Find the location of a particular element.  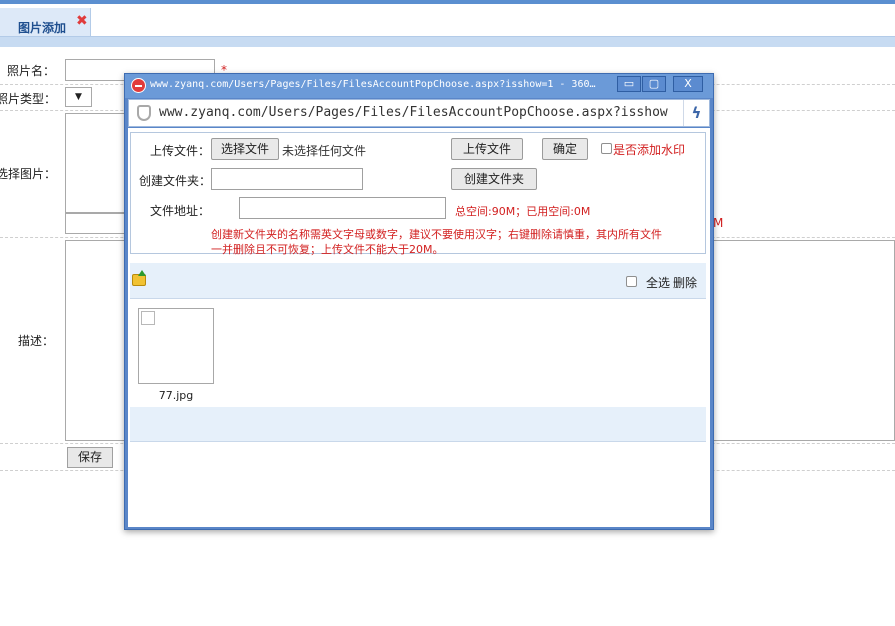

file-address-label: 文件地址： is located at coordinates (180, 211).